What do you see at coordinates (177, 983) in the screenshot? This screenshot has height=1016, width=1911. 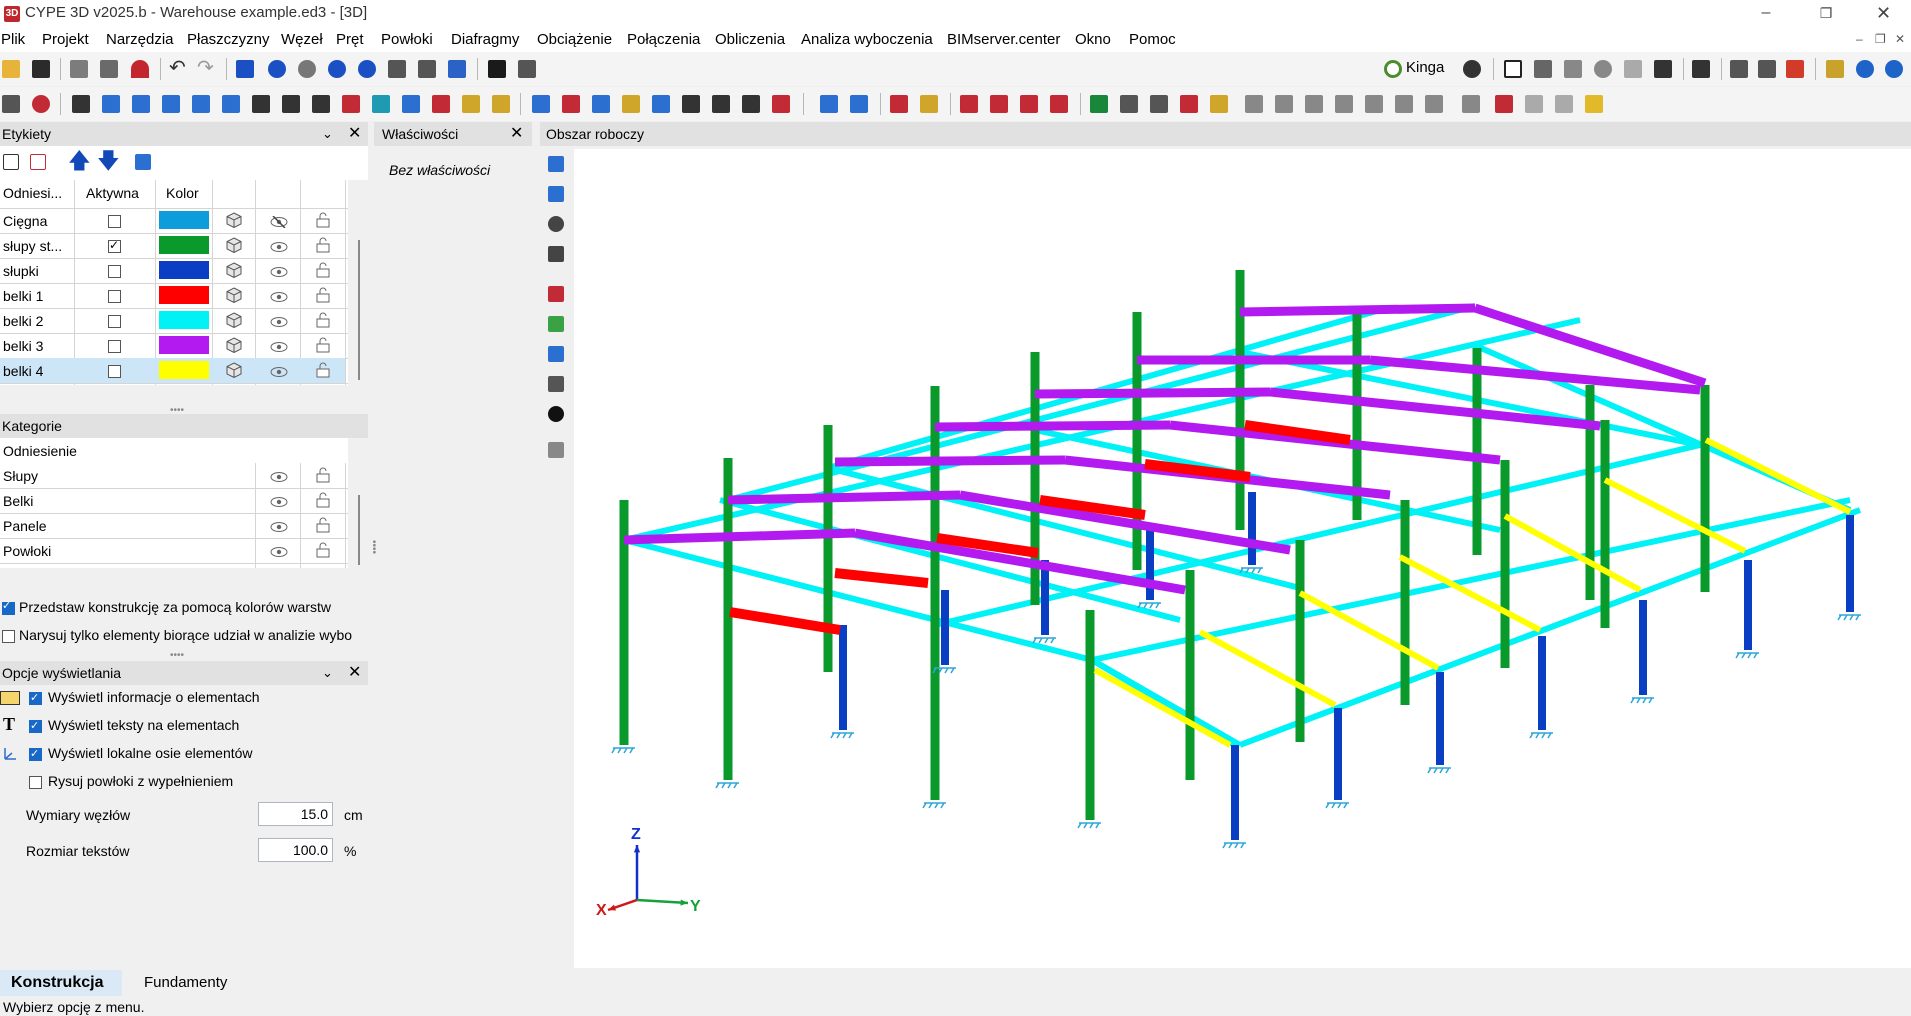 I see `tab-fundamenty: Fundamenty` at bounding box center [177, 983].